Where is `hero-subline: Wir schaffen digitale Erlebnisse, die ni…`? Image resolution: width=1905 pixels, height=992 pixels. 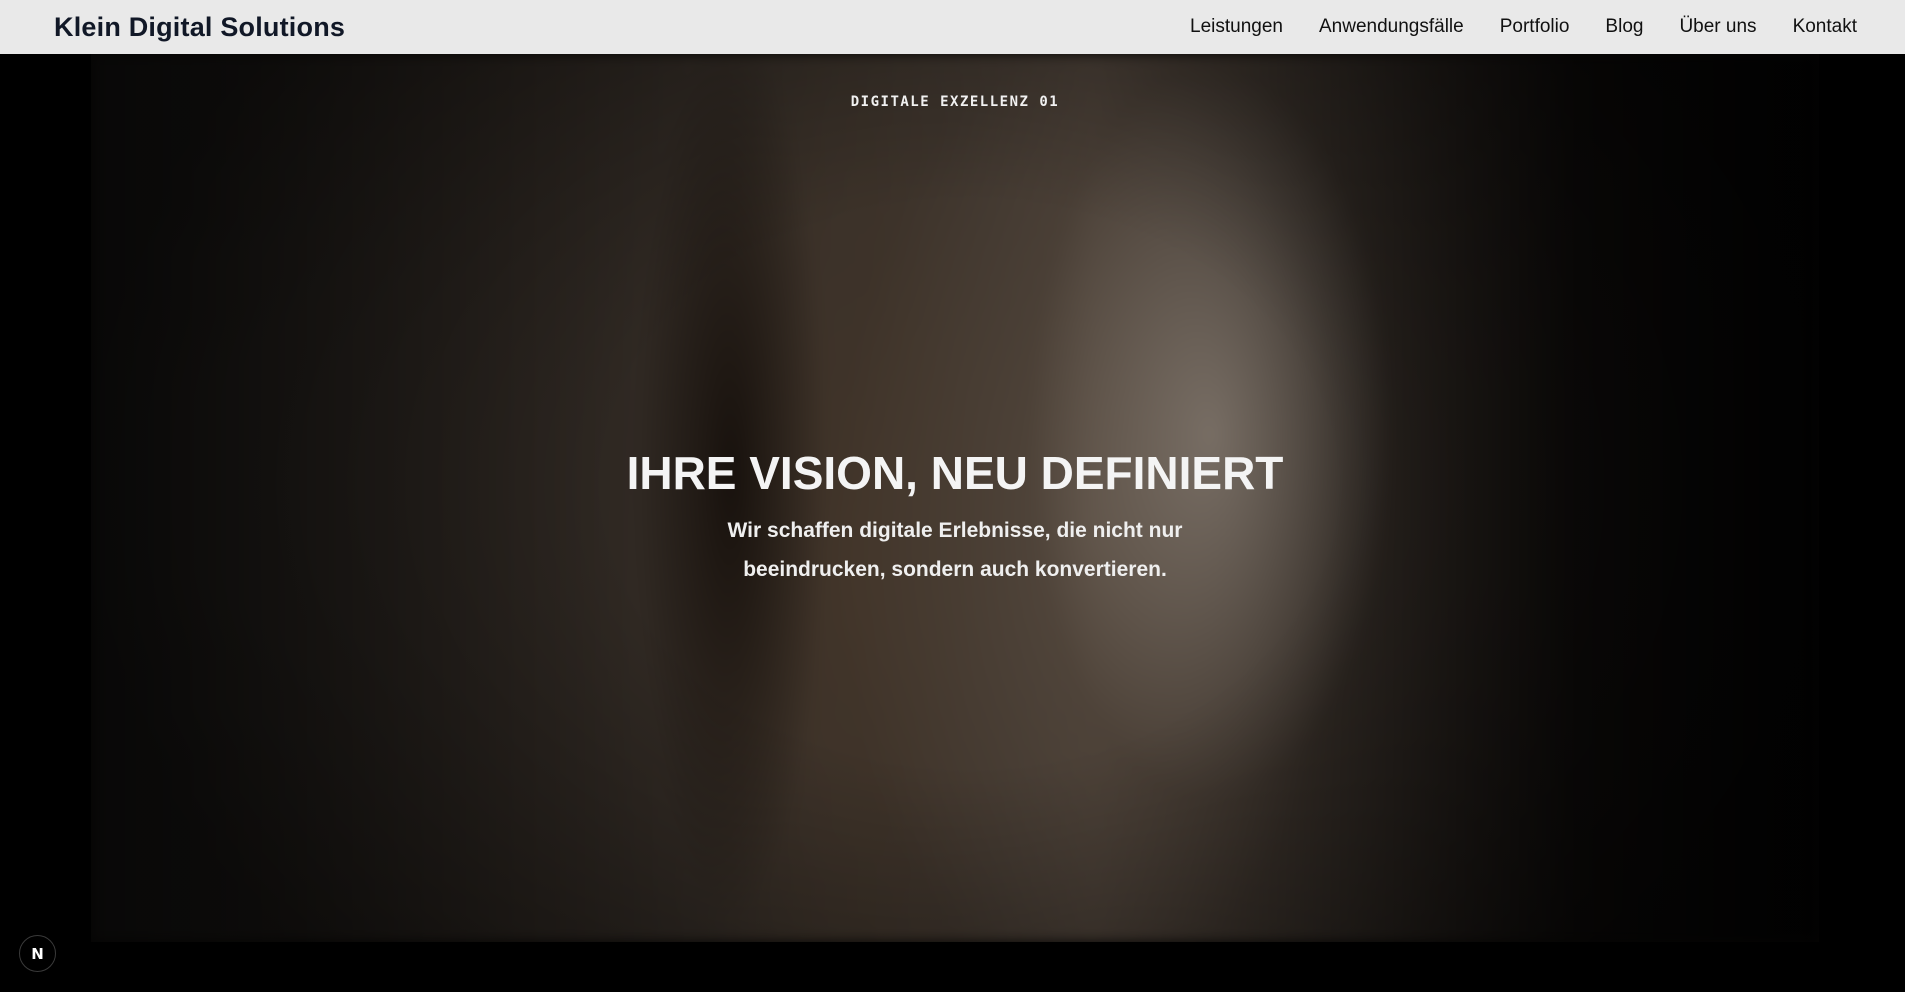
hero-subline: Wir schaffen digitale Erlebnisse, die ni… is located at coordinates (955, 550).